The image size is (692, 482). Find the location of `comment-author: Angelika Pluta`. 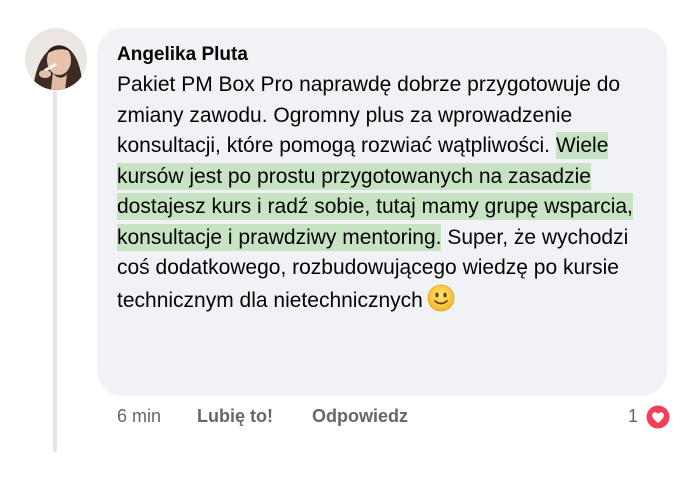

comment-author: Angelika Pluta is located at coordinates (182, 55).